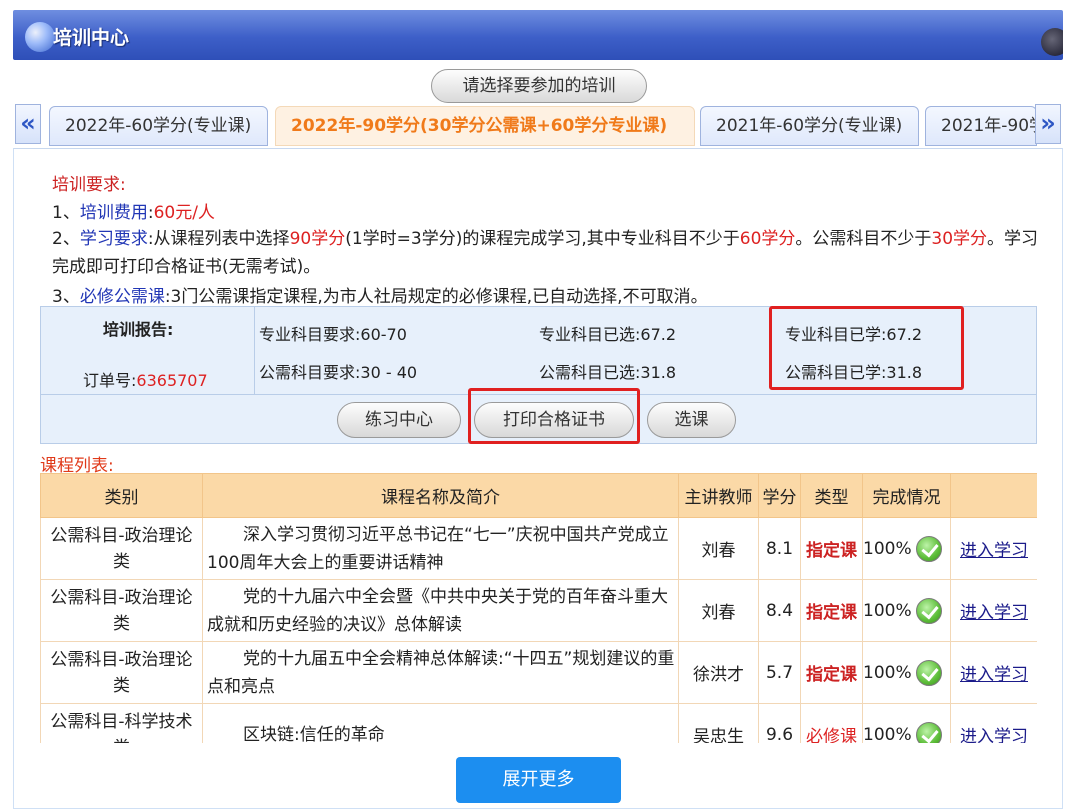 The width and height of the screenshot is (1071, 809). Describe the element at coordinates (1048, 124) in the screenshot. I see `tab-scroll-right-icon: »` at that location.